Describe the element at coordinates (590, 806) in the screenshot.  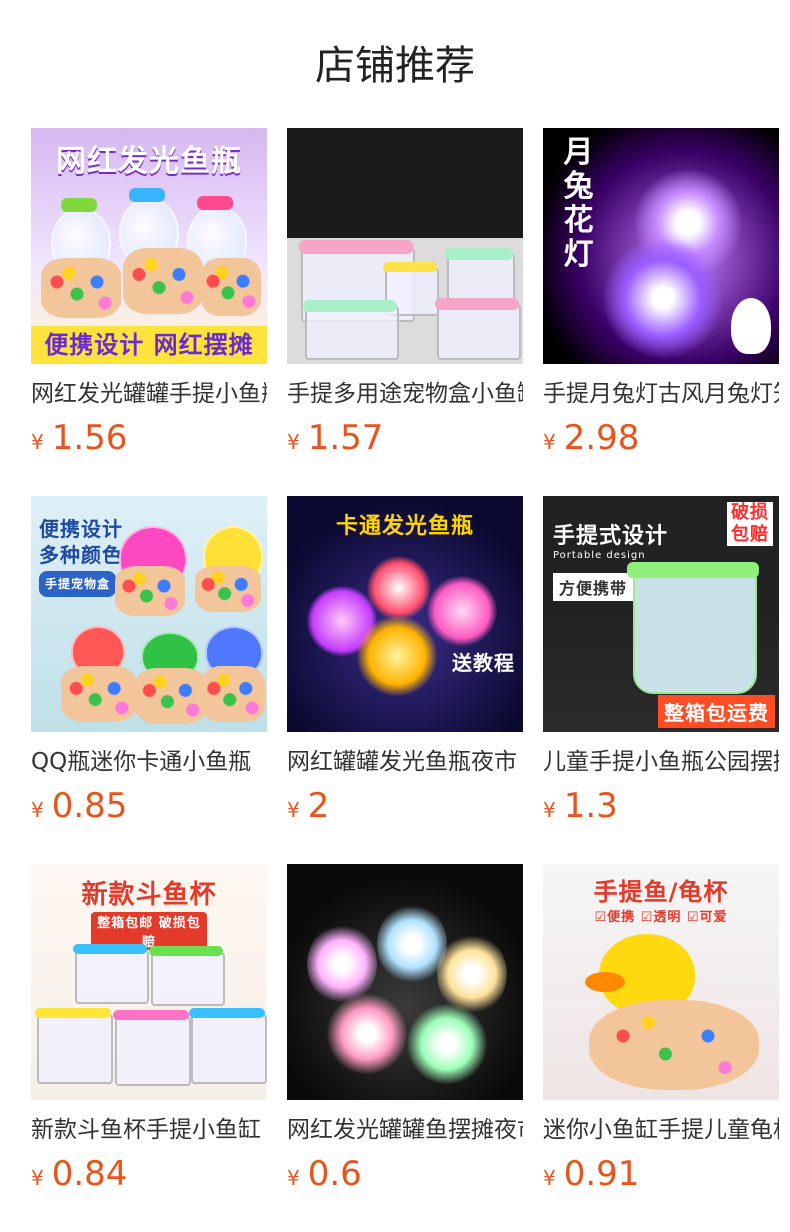
I see `price-value: 1.3` at that location.